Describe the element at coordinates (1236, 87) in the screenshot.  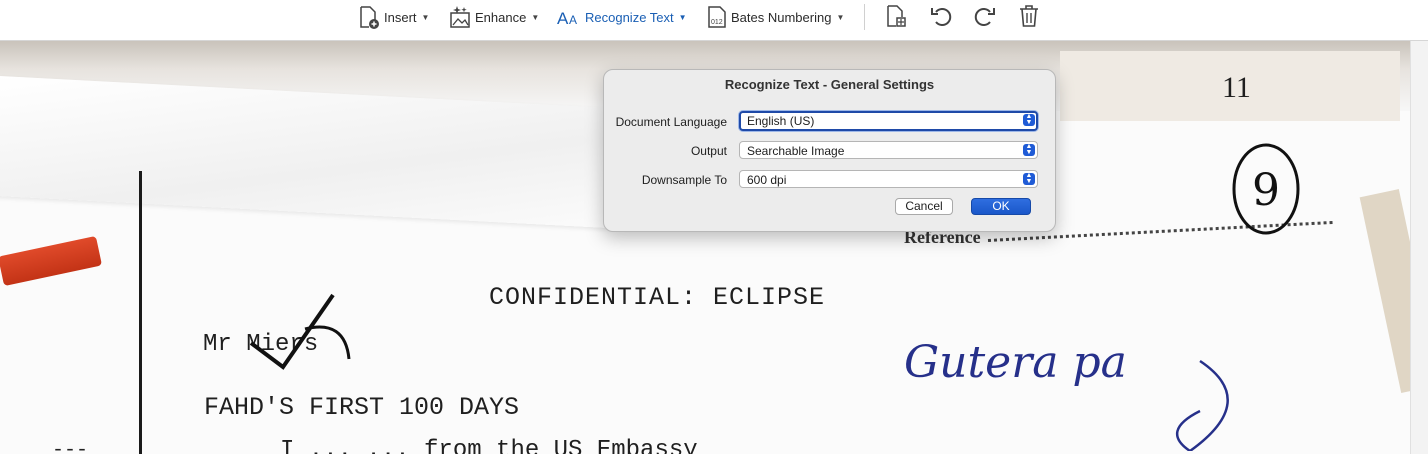
I see `header-mark: 11` at that location.